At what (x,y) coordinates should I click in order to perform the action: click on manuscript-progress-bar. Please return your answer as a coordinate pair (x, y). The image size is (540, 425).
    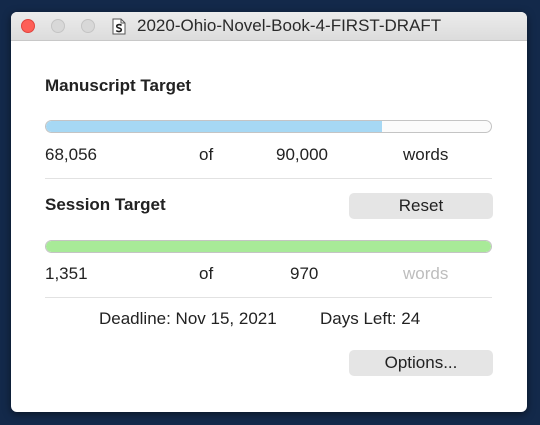
    Looking at the image, I should click on (268, 126).